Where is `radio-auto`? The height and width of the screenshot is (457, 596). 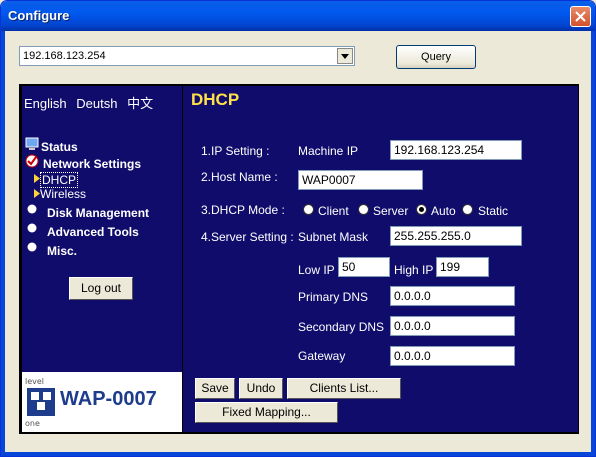
radio-auto is located at coordinates (421, 209).